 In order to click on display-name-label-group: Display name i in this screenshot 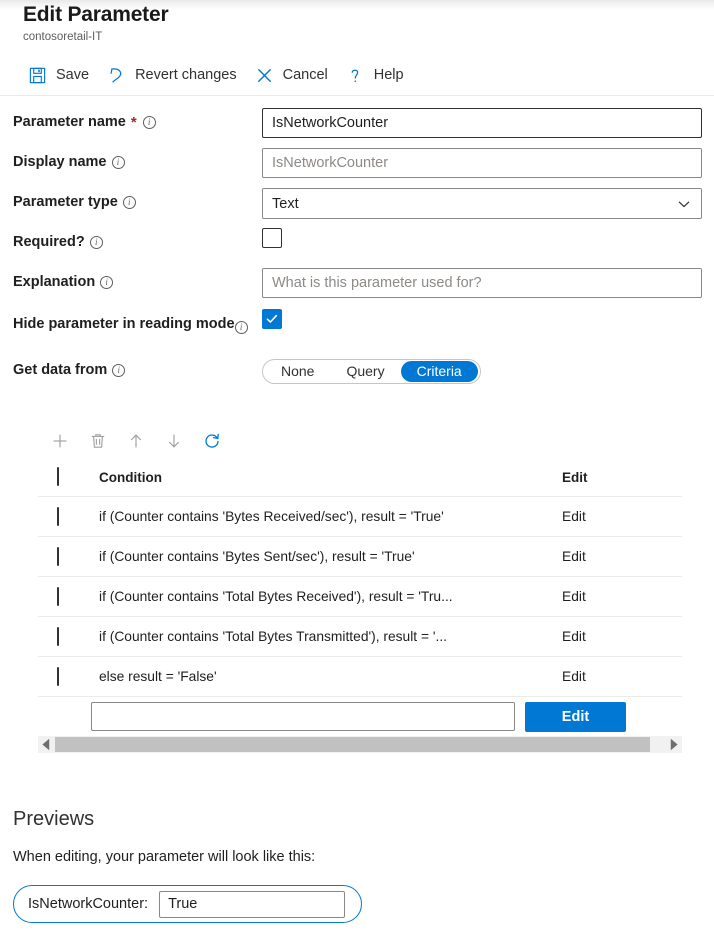, I will do `click(131, 158)`.